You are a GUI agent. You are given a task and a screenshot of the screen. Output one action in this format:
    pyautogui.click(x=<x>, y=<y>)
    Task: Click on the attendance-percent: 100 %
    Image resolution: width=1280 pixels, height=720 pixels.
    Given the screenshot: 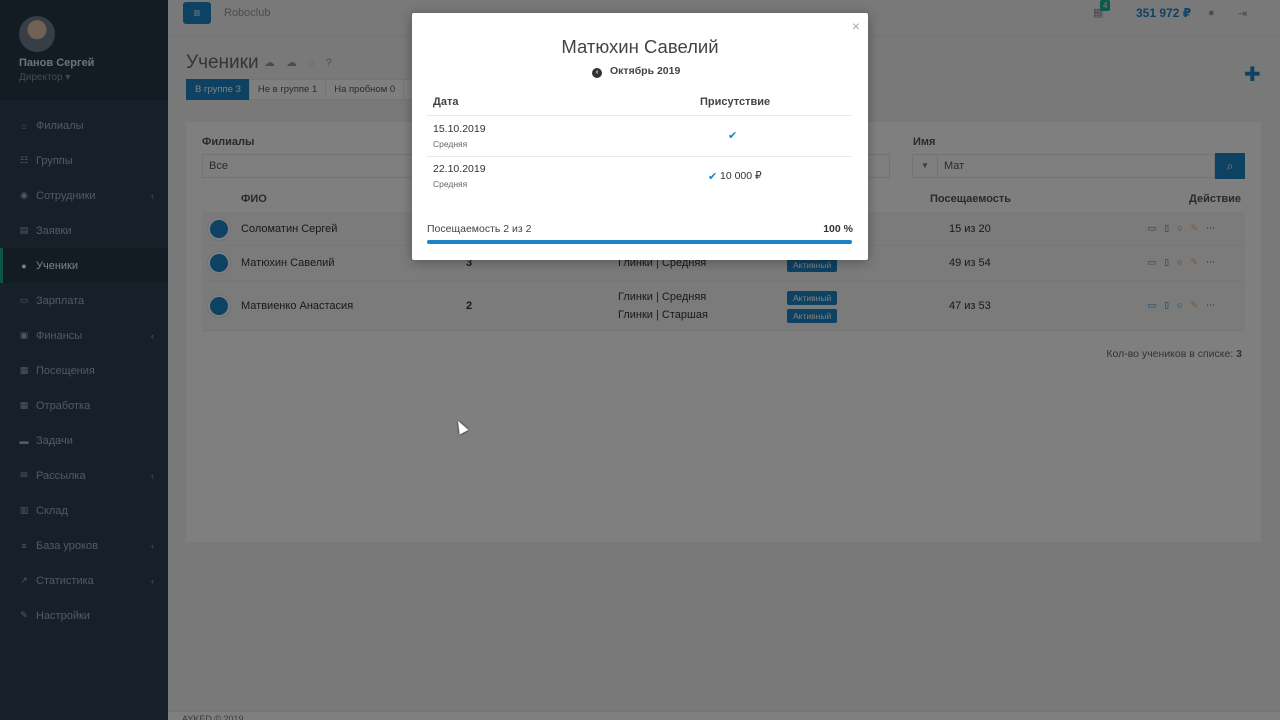 What is the action you would take?
    pyautogui.click(x=838, y=229)
    